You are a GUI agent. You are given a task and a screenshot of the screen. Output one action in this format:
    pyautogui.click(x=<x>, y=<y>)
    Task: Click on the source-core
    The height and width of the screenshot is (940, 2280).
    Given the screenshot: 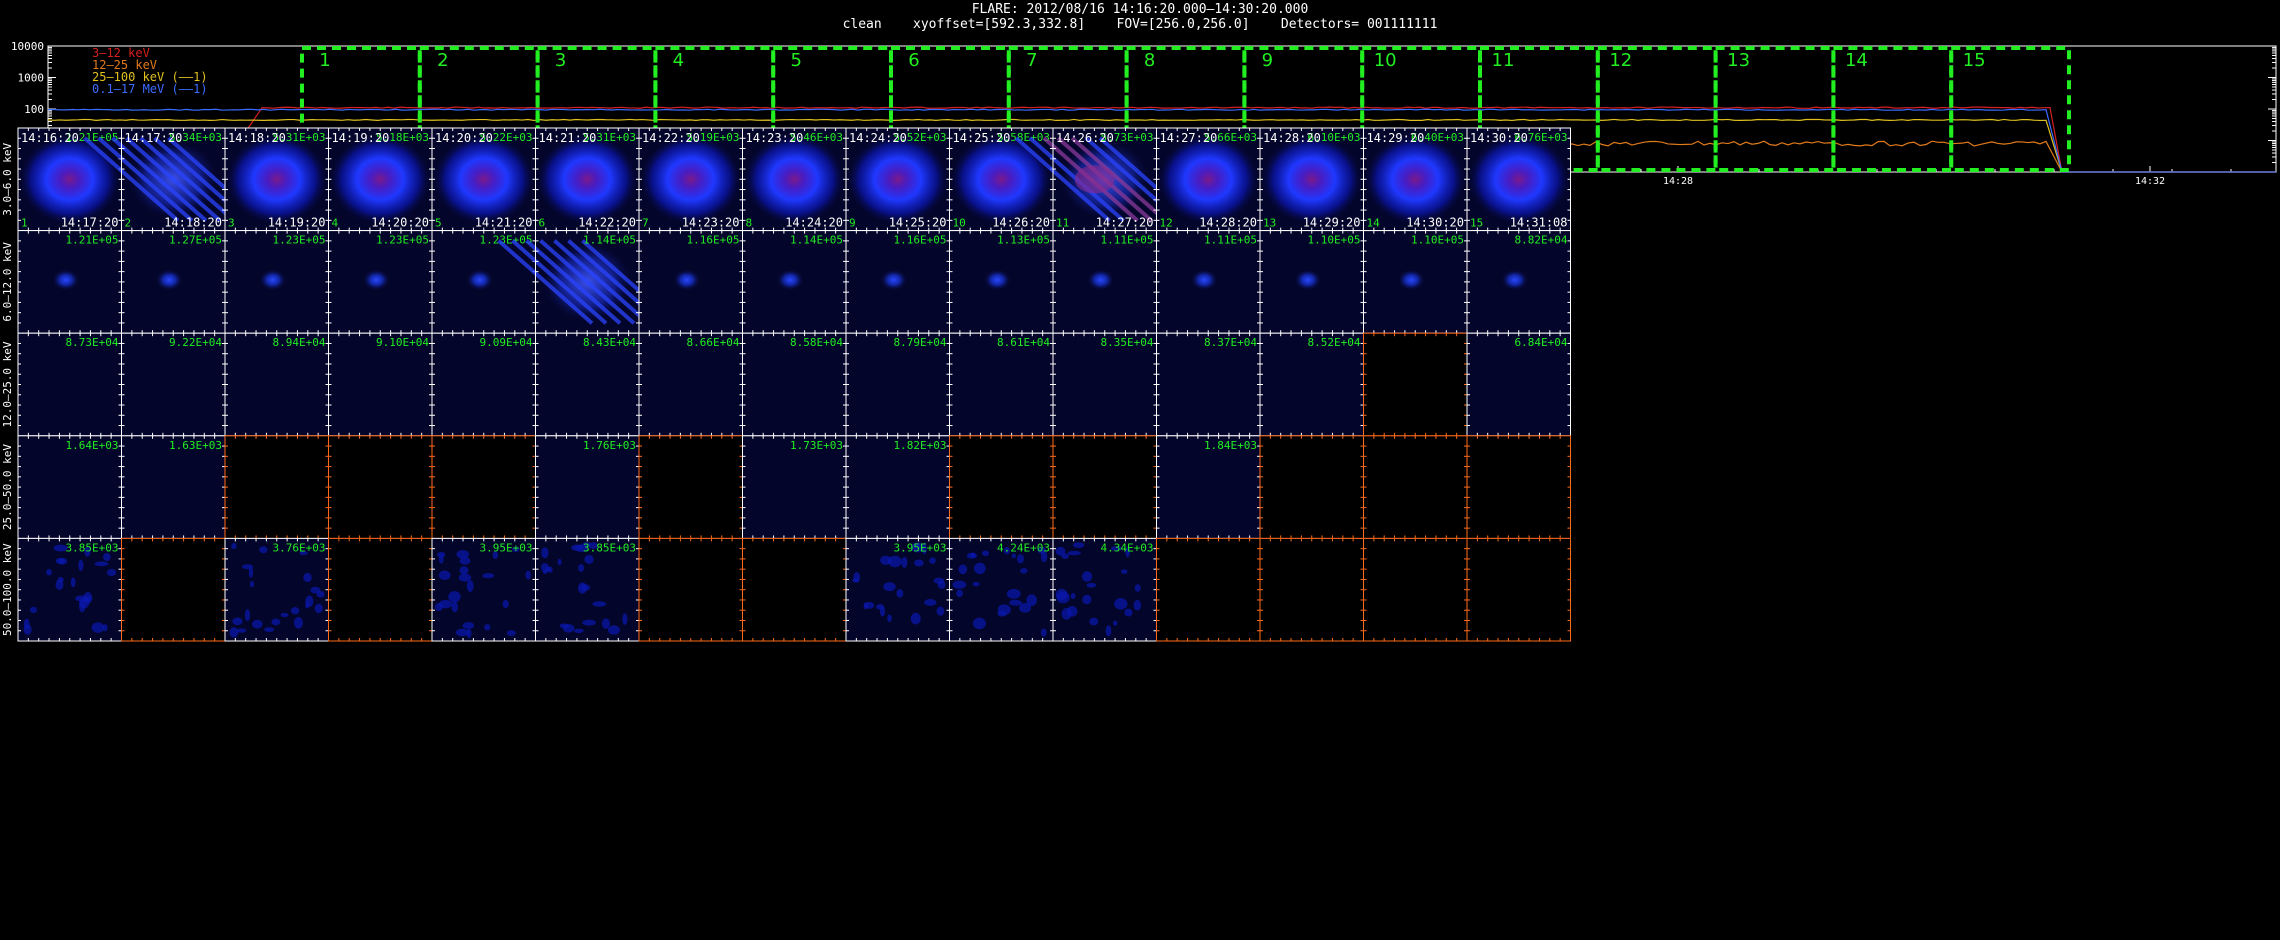 What is the action you would take?
    pyautogui.click(x=1094, y=179)
    